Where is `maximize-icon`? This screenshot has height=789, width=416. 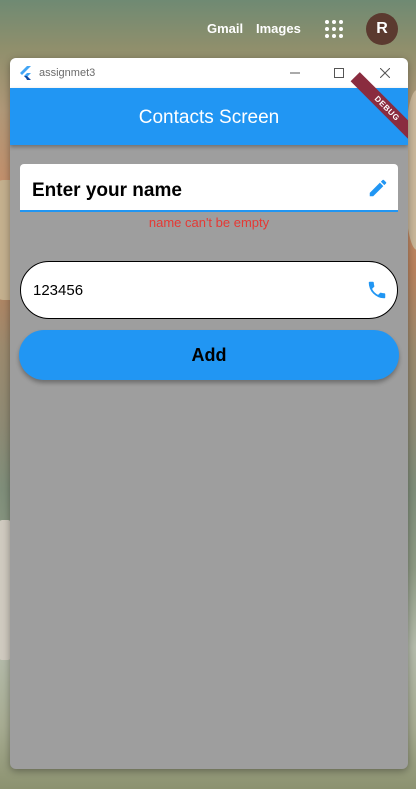 maximize-icon is located at coordinates (339, 73).